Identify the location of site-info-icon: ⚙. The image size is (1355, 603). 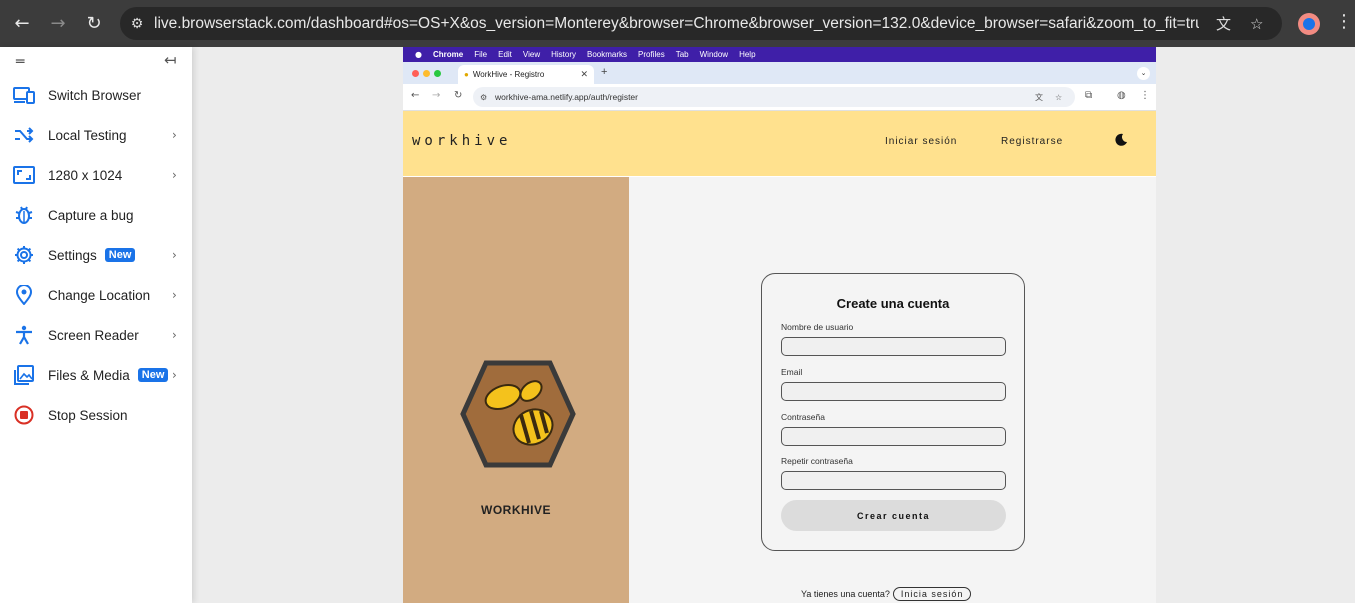
(483, 97).